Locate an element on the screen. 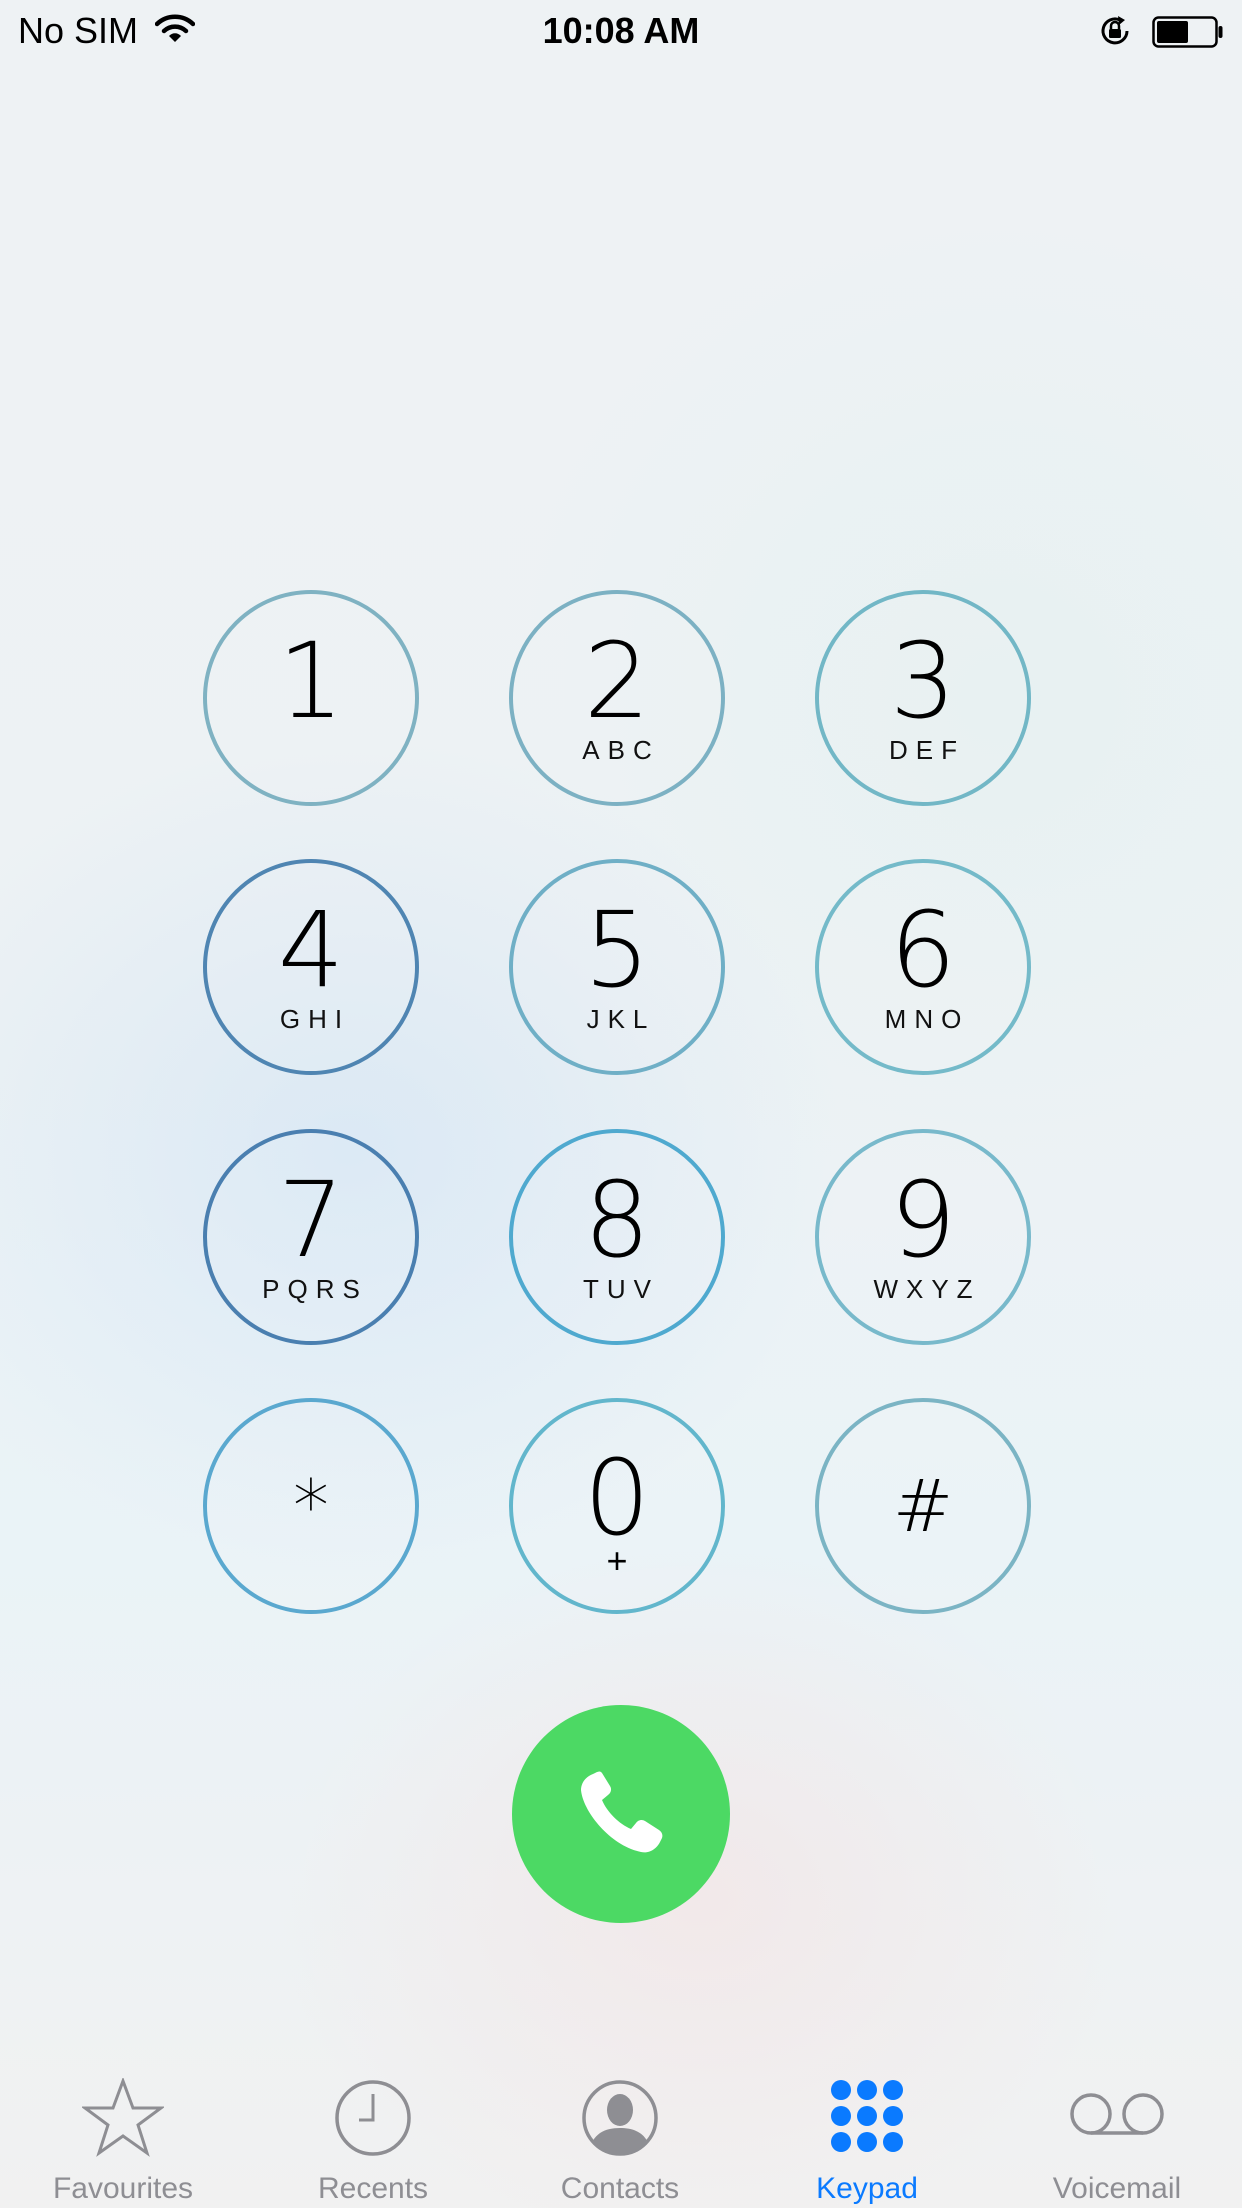 This screenshot has height=2208, width=1242. key-digit: * is located at coordinates (311, 1506).